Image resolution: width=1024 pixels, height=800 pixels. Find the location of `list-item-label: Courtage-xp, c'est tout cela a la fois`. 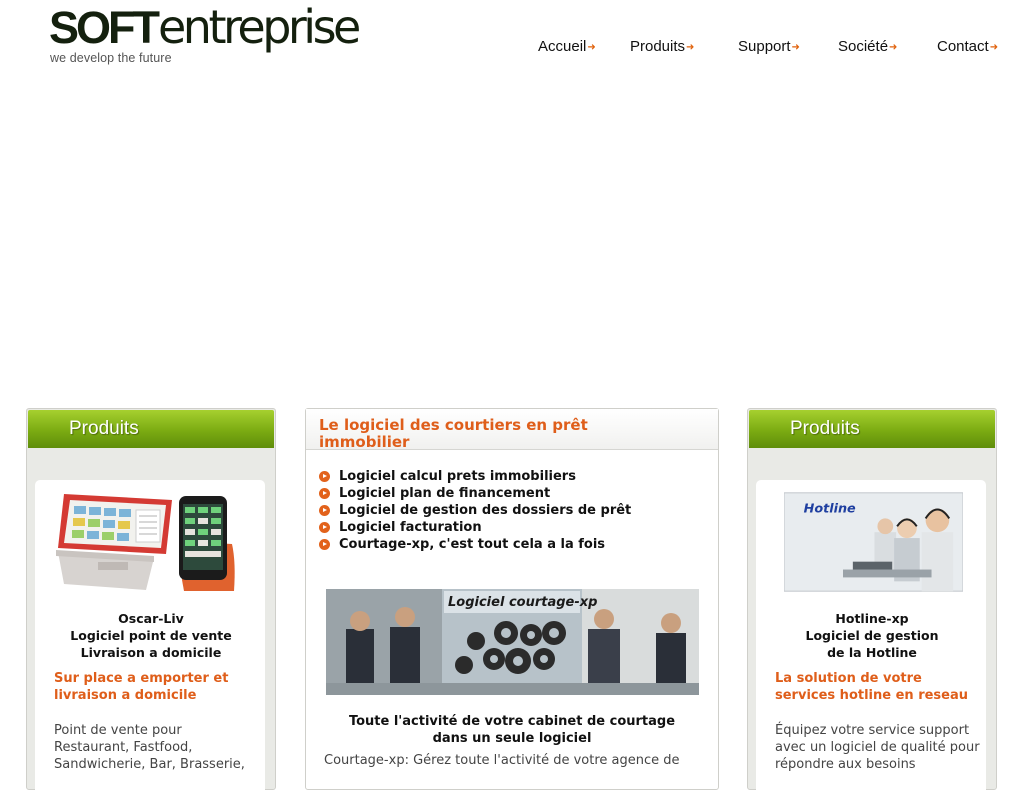

list-item-label: Courtage-xp, c'est tout cela a la fois is located at coordinates (472, 544).